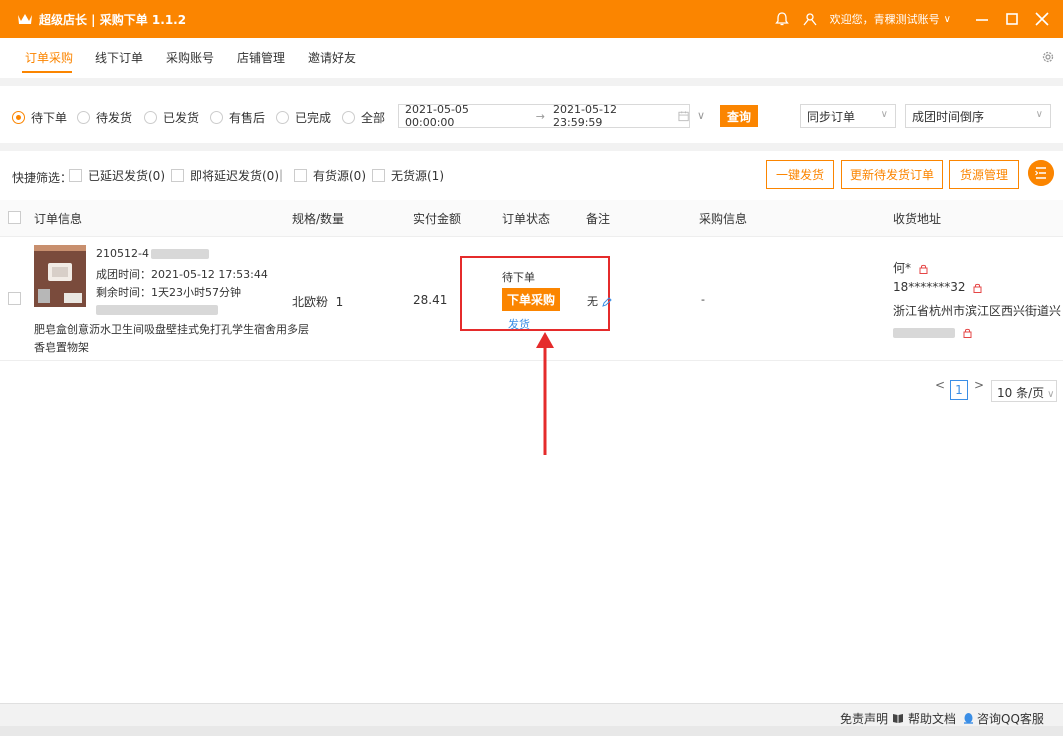 The height and width of the screenshot is (736, 1063). Describe the element at coordinates (739, 116) in the screenshot. I see `query-button: 查询` at that location.